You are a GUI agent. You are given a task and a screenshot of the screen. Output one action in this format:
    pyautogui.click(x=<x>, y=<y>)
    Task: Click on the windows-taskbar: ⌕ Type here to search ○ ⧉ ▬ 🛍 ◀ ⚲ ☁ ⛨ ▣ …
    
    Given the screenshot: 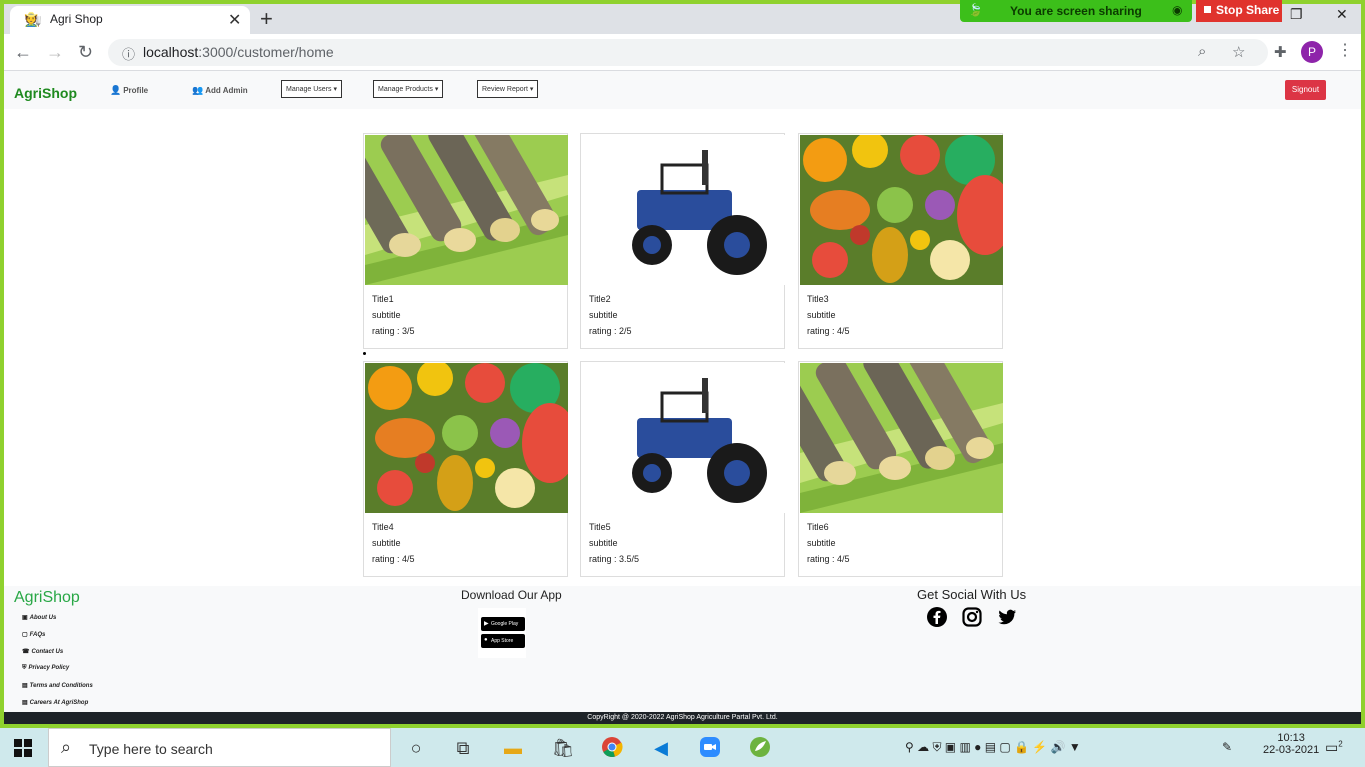 What is the action you would take?
    pyautogui.click(x=682, y=747)
    